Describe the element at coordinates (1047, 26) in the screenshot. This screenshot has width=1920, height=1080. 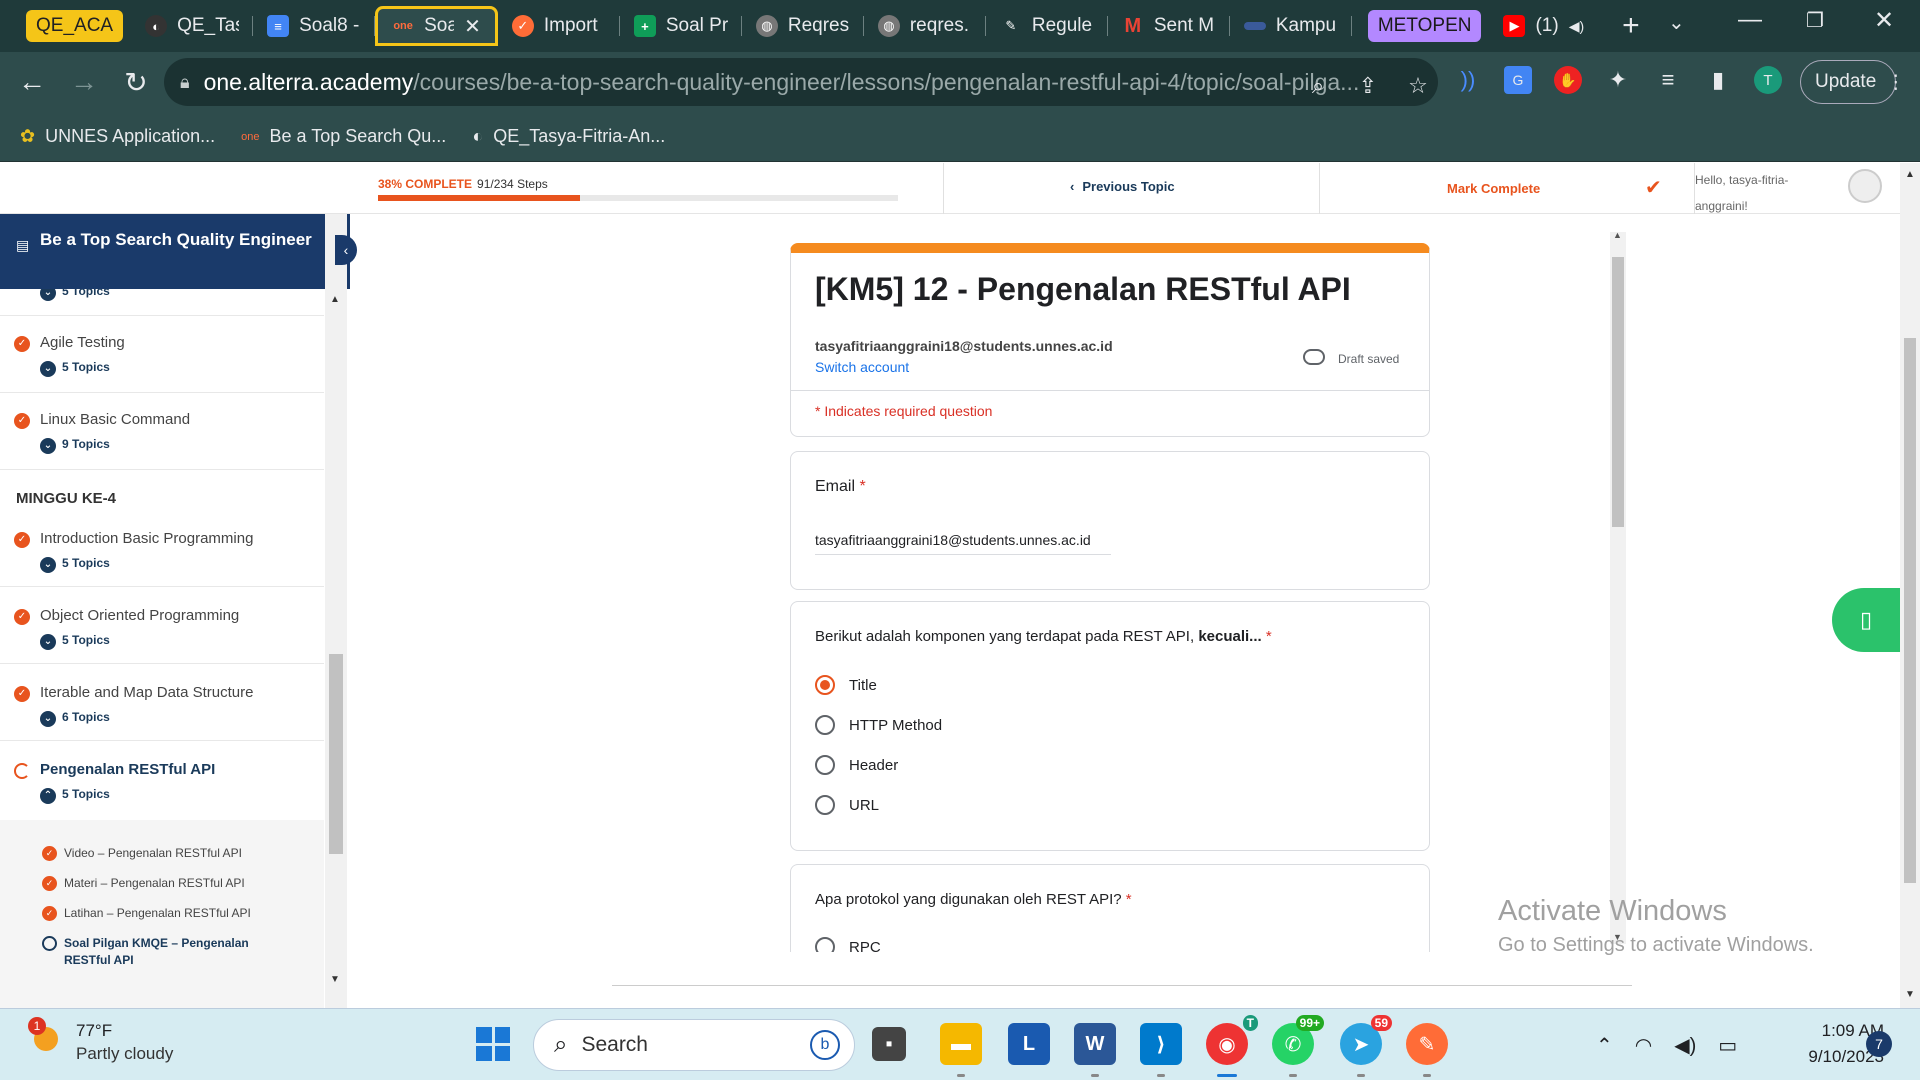
I see `tab-regule: ✎ Regule` at that location.